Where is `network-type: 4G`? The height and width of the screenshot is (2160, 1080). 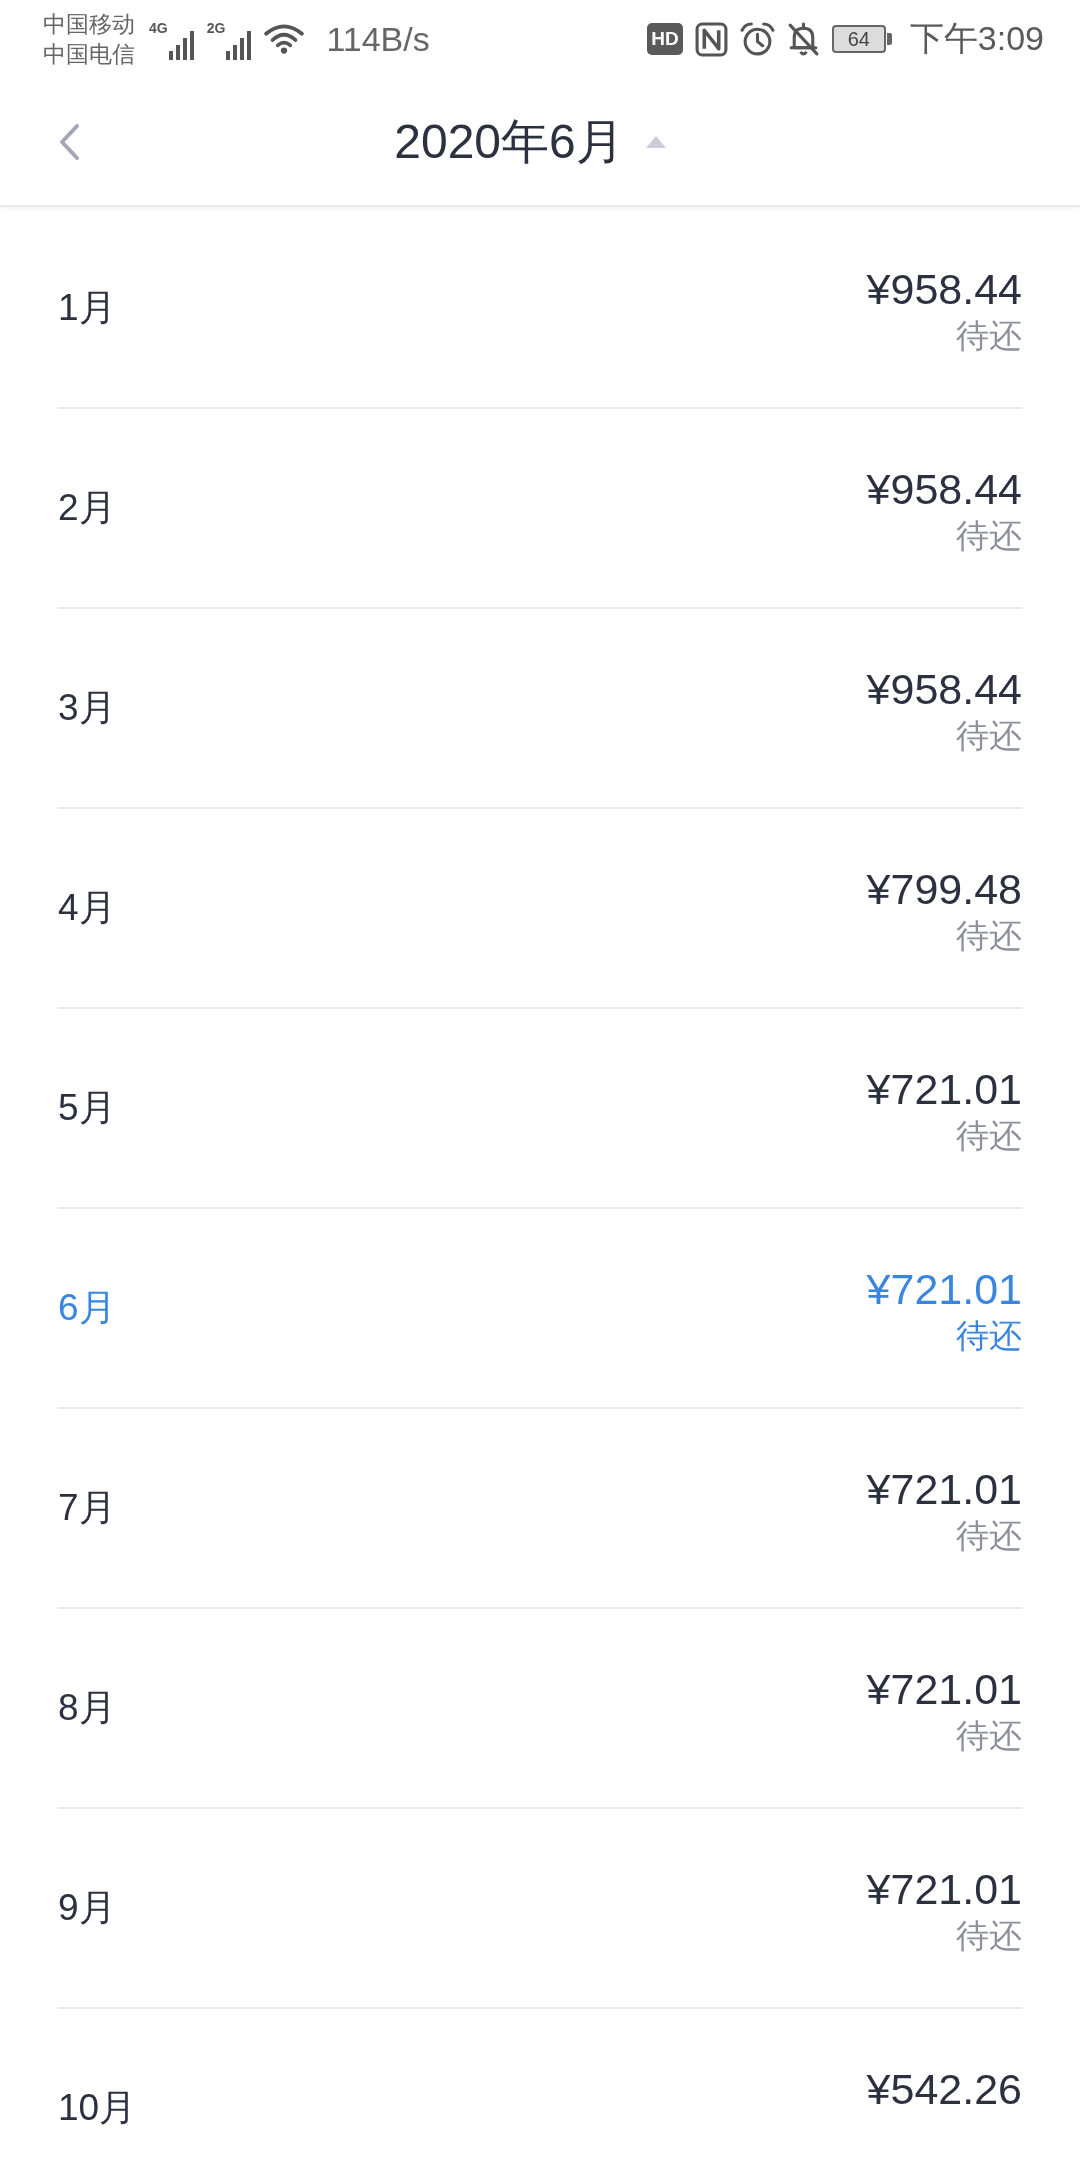 network-type: 4G is located at coordinates (158, 28).